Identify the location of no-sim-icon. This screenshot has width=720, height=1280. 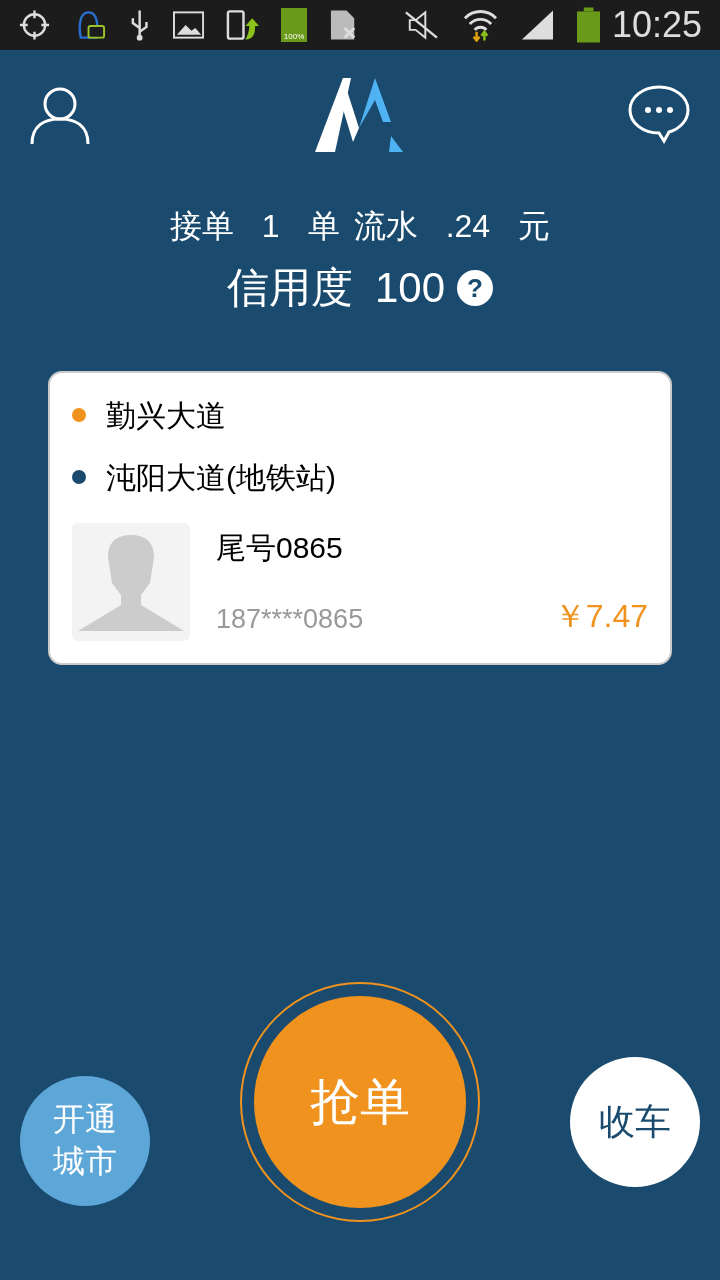
(343, 25).